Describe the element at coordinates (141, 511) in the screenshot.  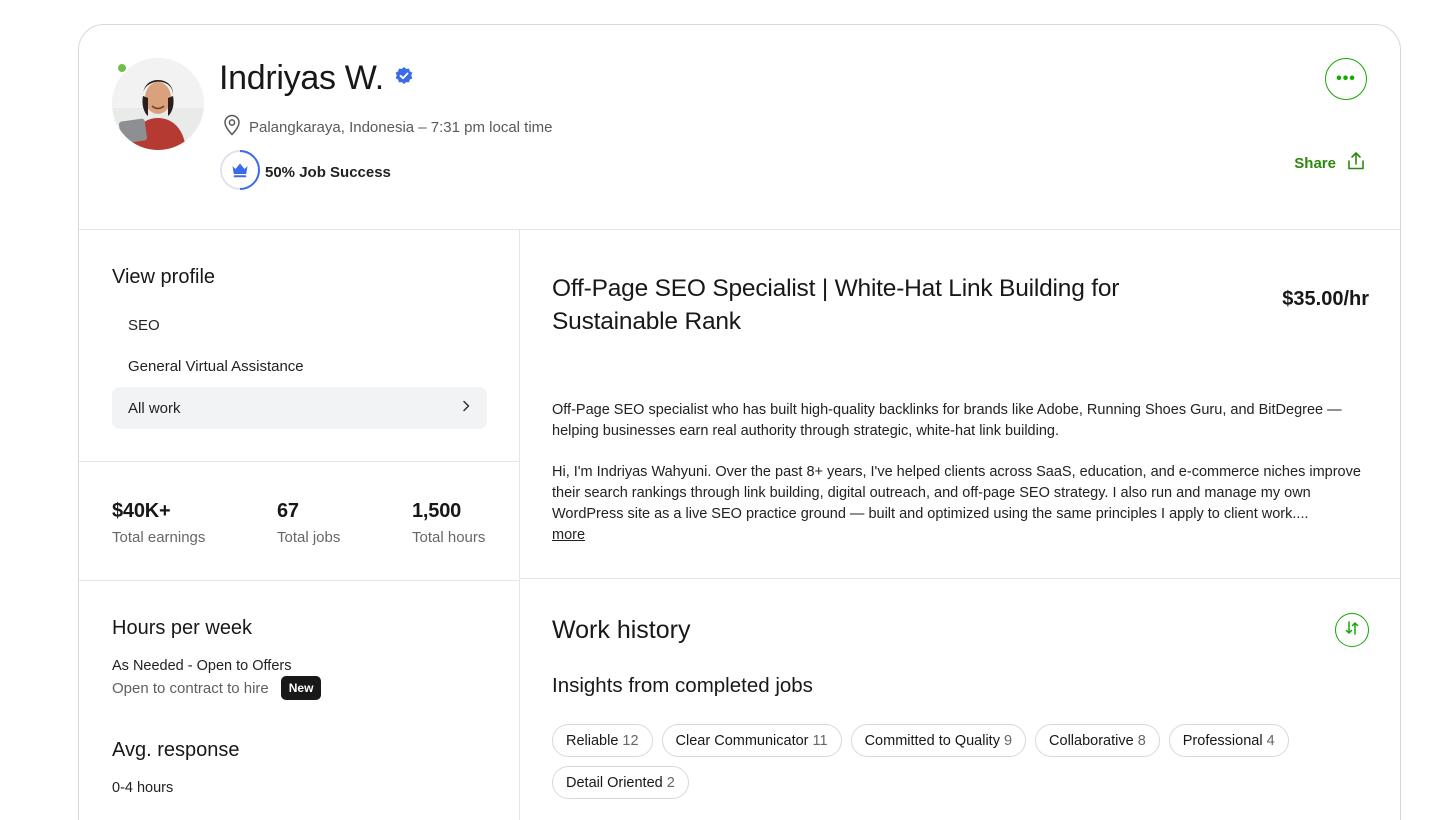
I see `stat-value: $40K+` at that location.